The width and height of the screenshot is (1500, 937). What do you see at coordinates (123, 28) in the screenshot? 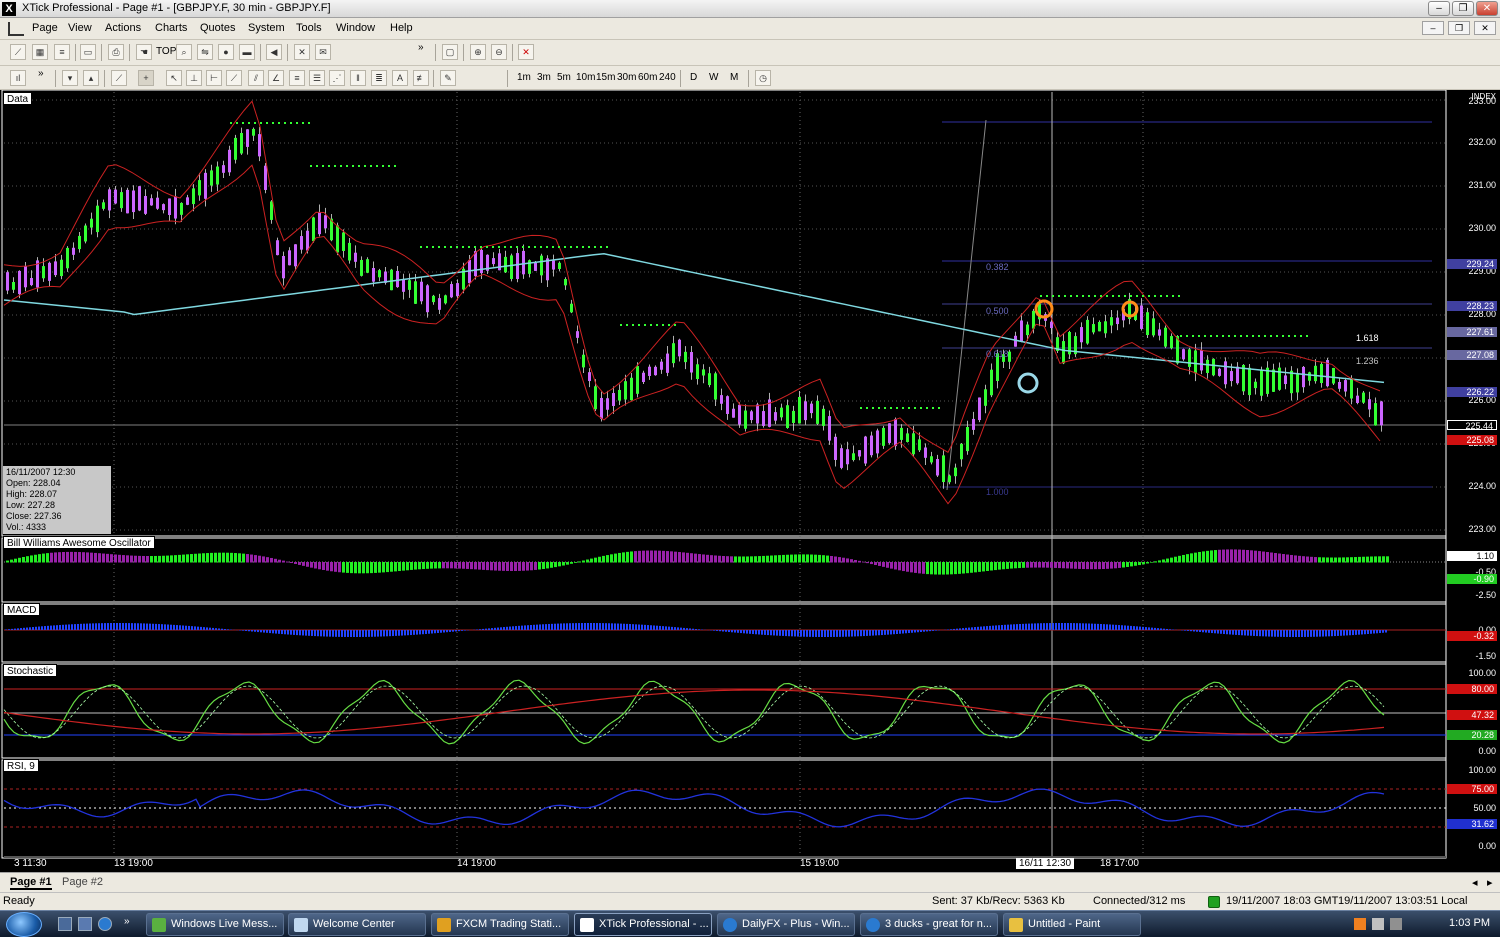
I see `menu-actions: Actions` at bounding box center [123, 28].